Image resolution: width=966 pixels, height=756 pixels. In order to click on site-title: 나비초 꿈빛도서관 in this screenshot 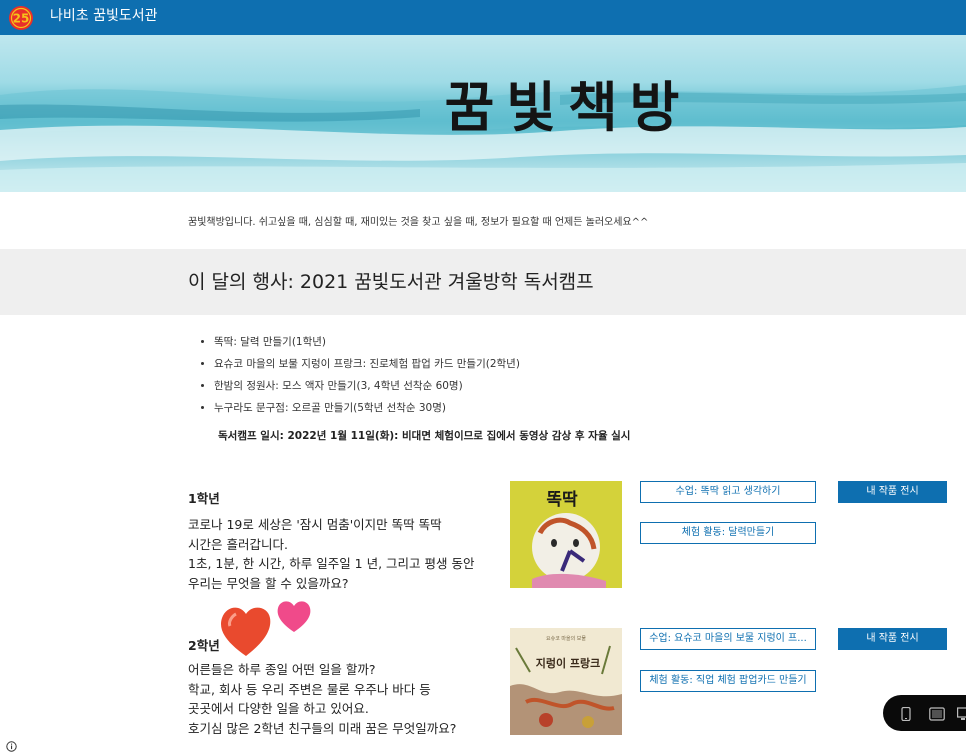, I will do `click(104, 17)`.